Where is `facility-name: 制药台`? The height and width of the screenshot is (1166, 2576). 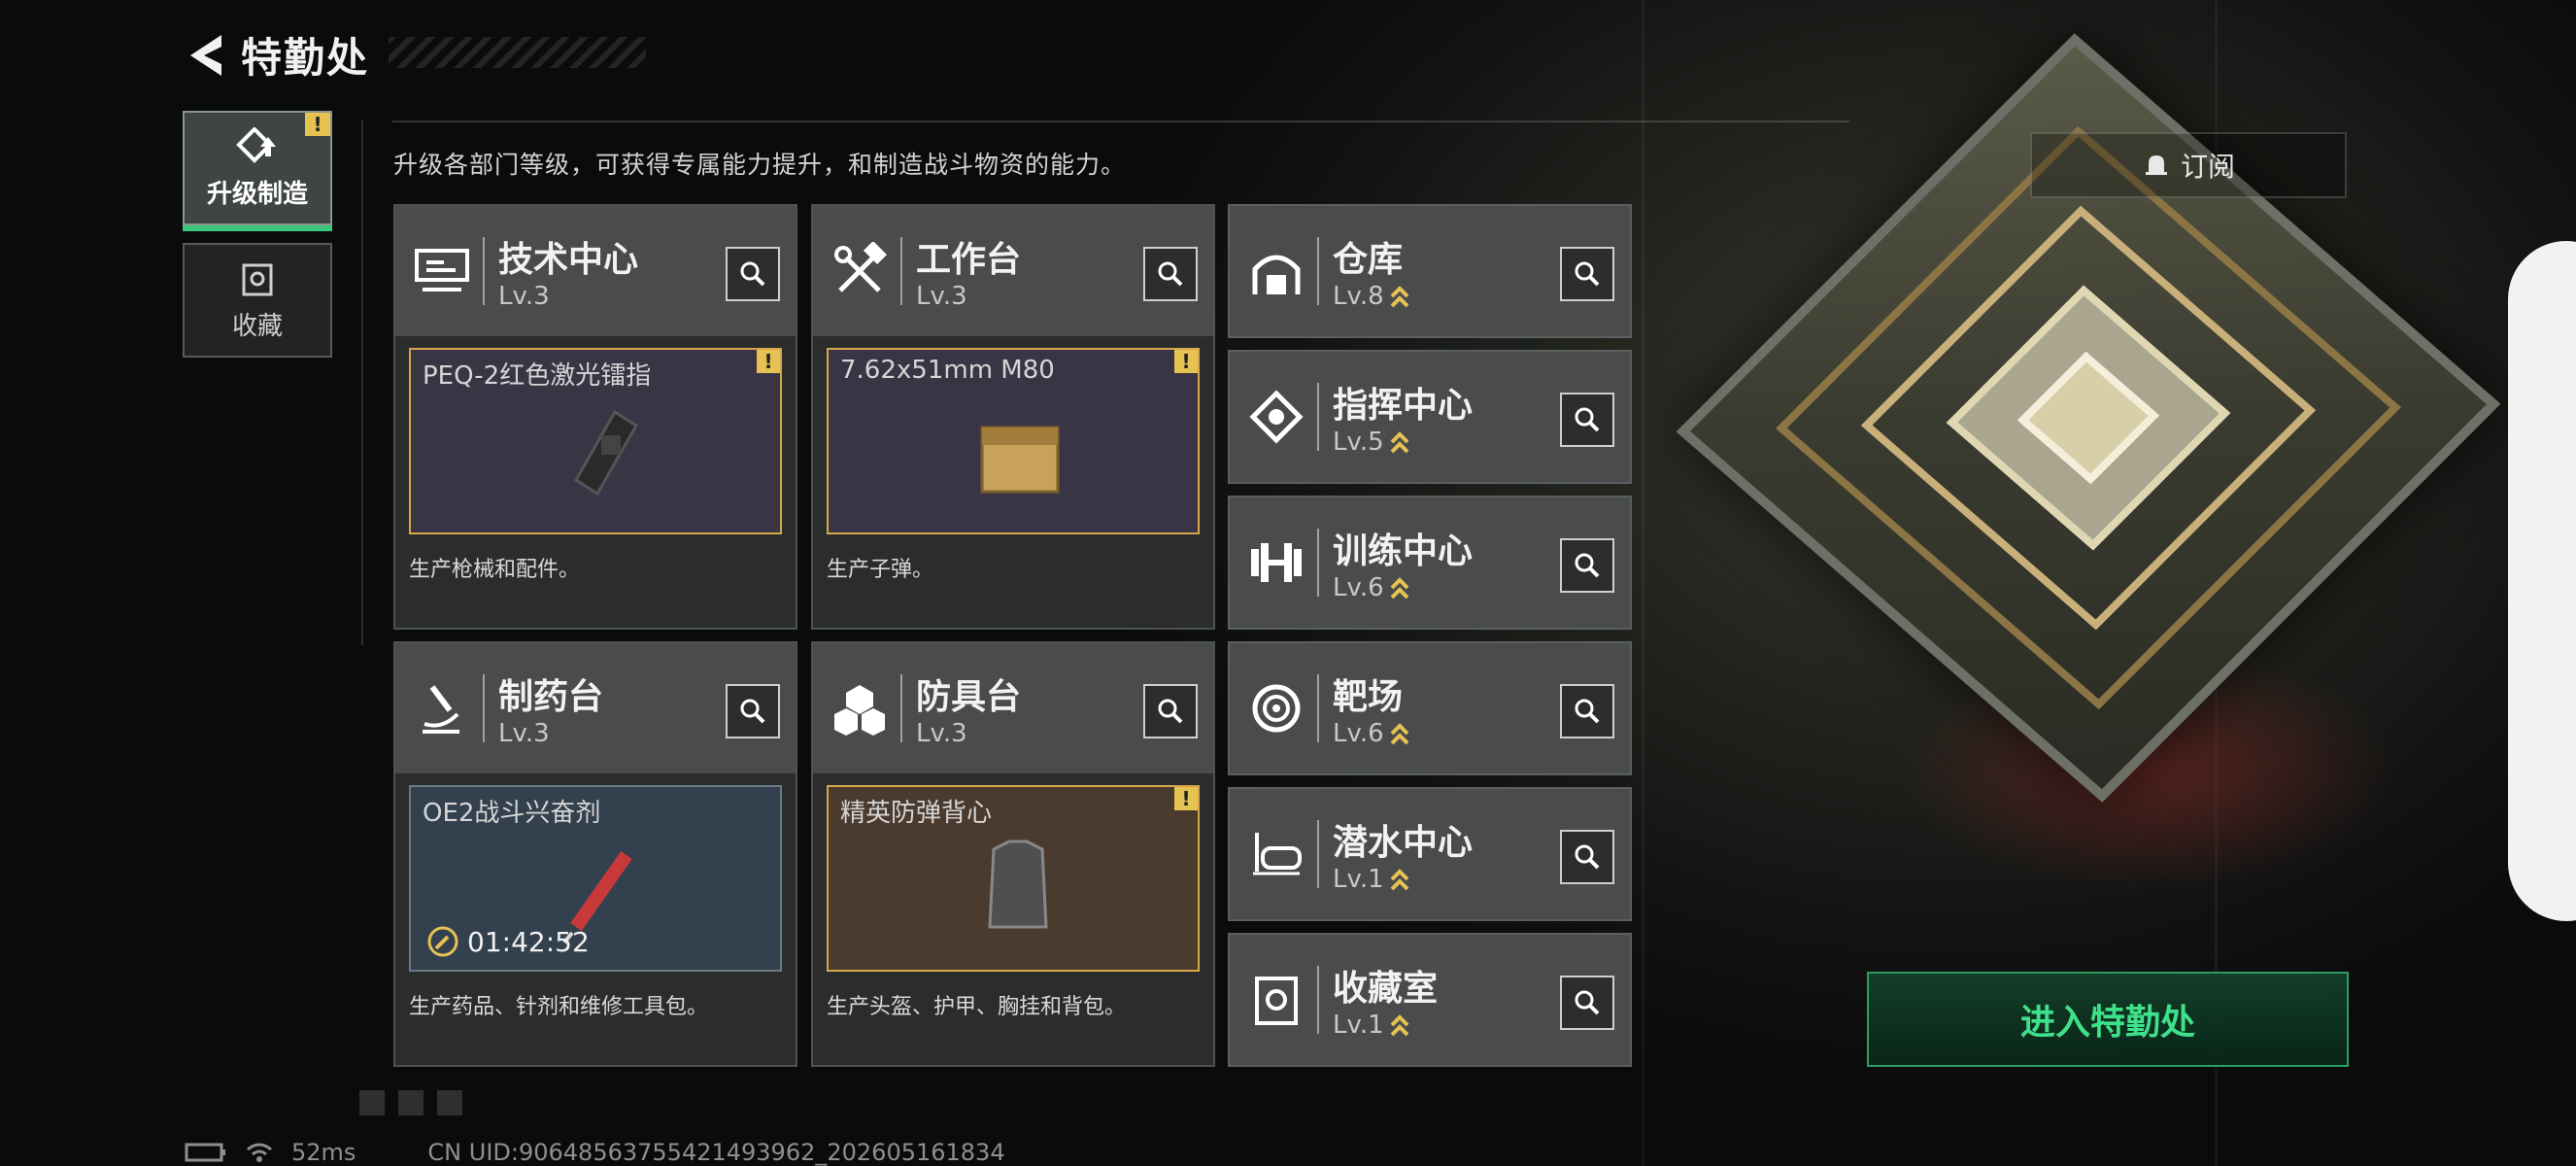
facility-name: 制药台 is located at coordinates (551, 697).